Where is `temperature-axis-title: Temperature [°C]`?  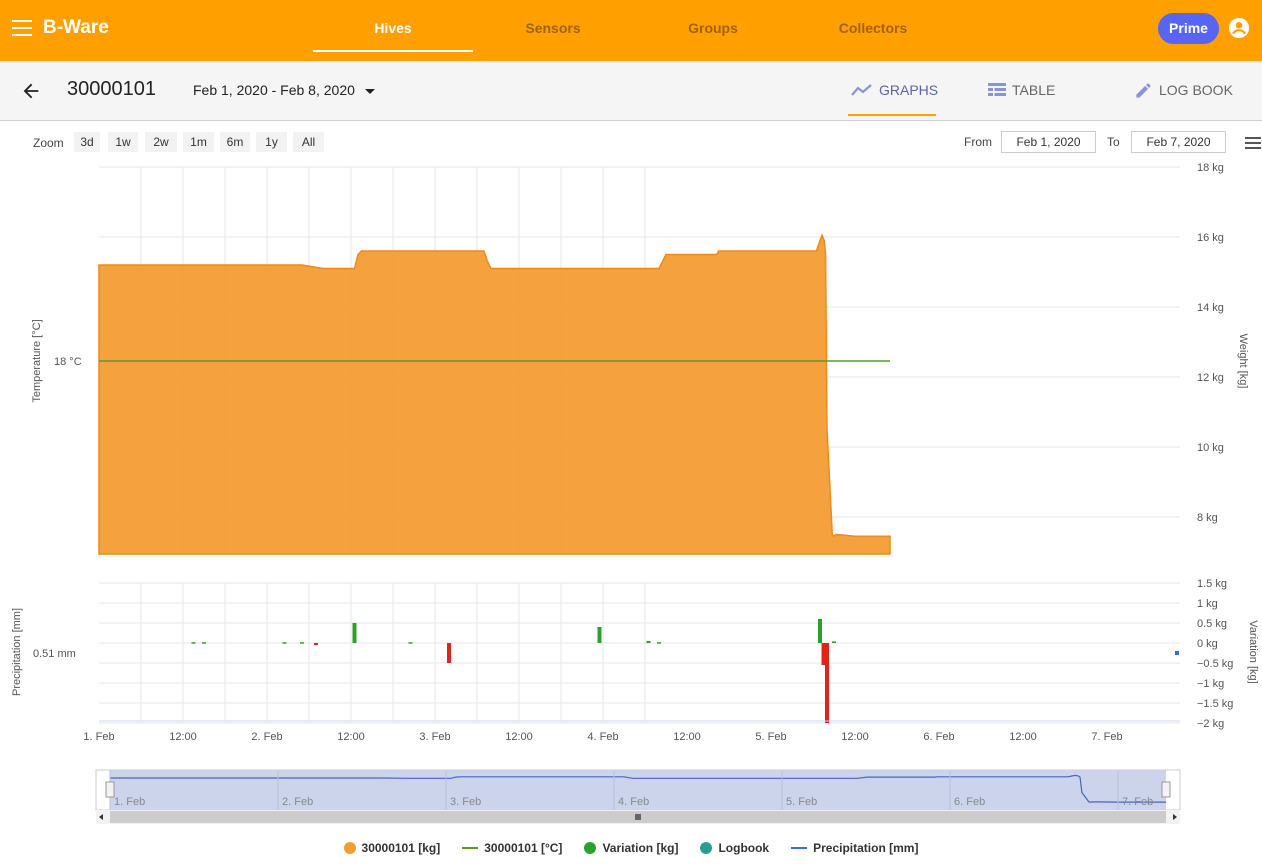
temperature-axis-title: Temperature [°C] is located at coordinates (37, 360).